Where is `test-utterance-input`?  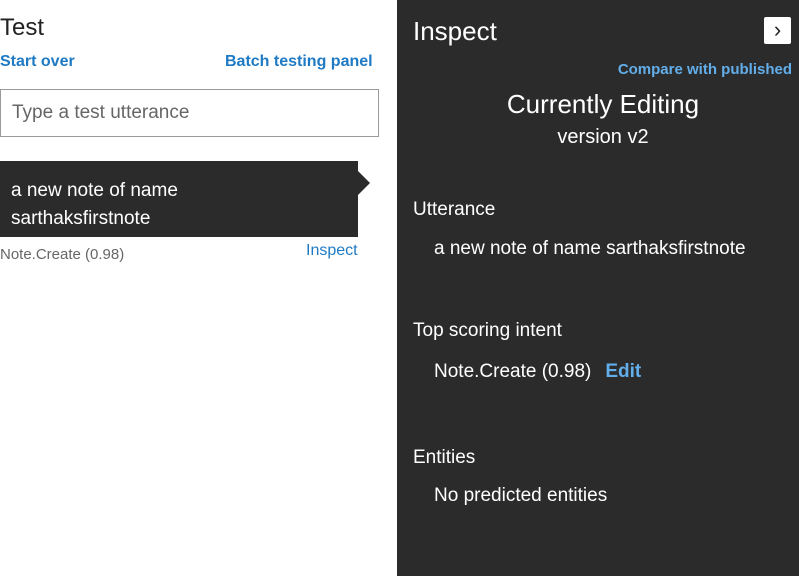
test-utterance-input is located at coordinates (189, 113).